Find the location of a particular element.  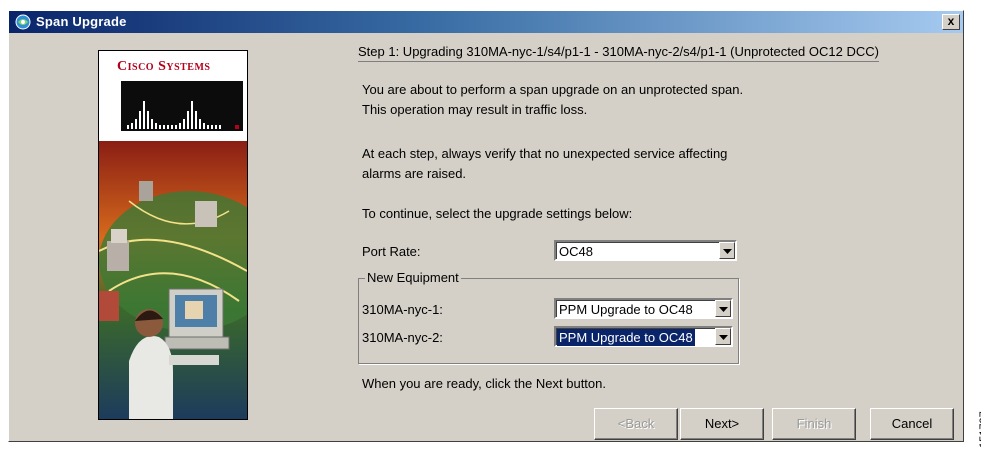

cancel-button: Cancel is located at coordinates (912, 424).